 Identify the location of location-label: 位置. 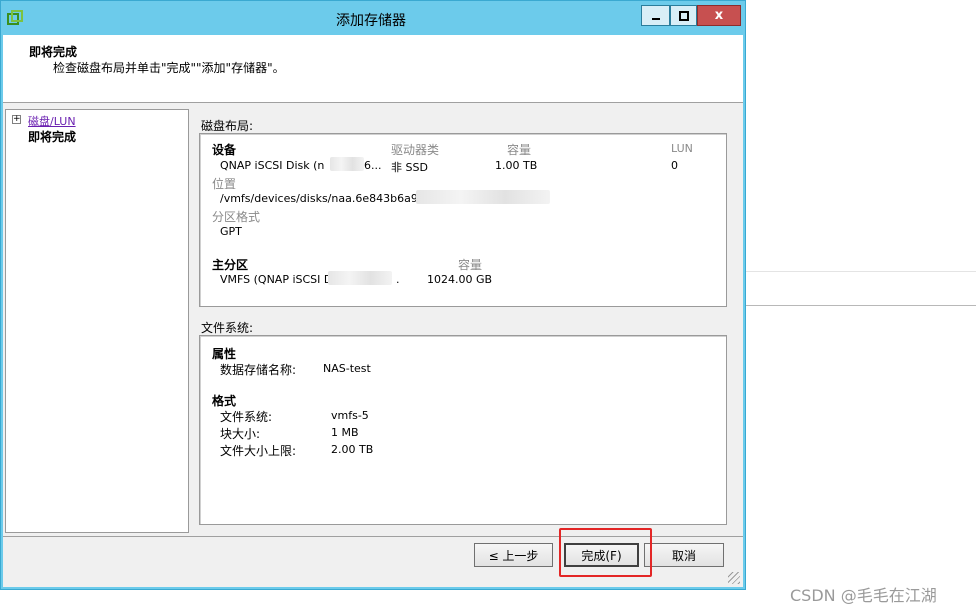
(224, 184).